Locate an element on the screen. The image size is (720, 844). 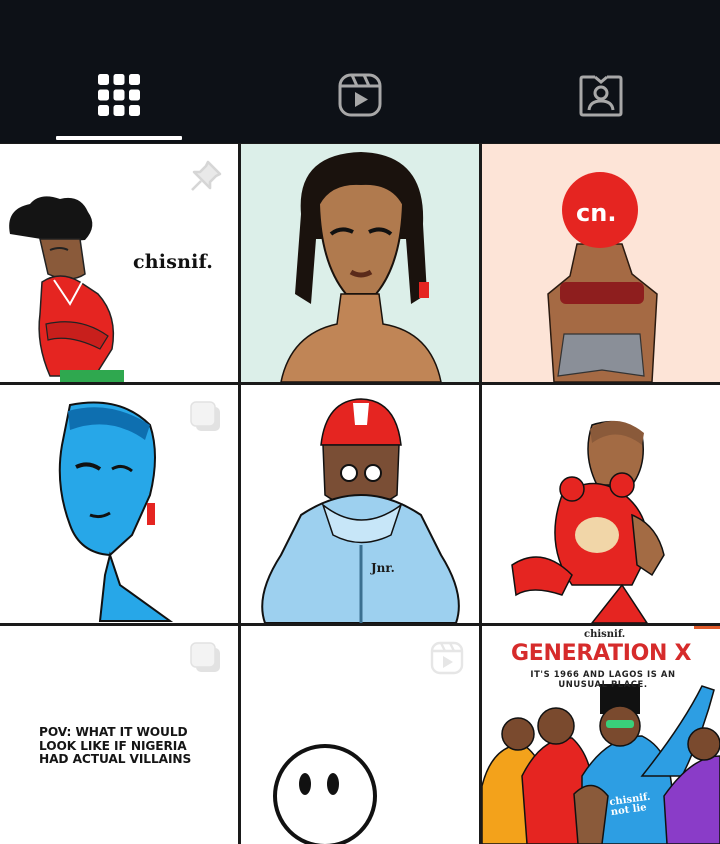
genx-subtitle-text: IT'S 1966 AND LAGOS IS AN UNUSUAL PLACE. is located at coordinates (603, 679).